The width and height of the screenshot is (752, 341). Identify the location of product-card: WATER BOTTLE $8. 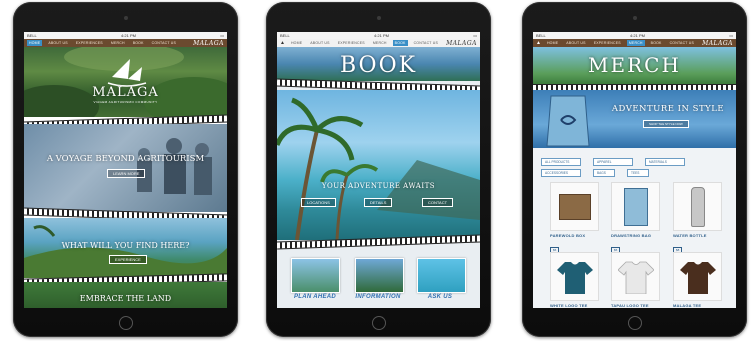
(697, 219).